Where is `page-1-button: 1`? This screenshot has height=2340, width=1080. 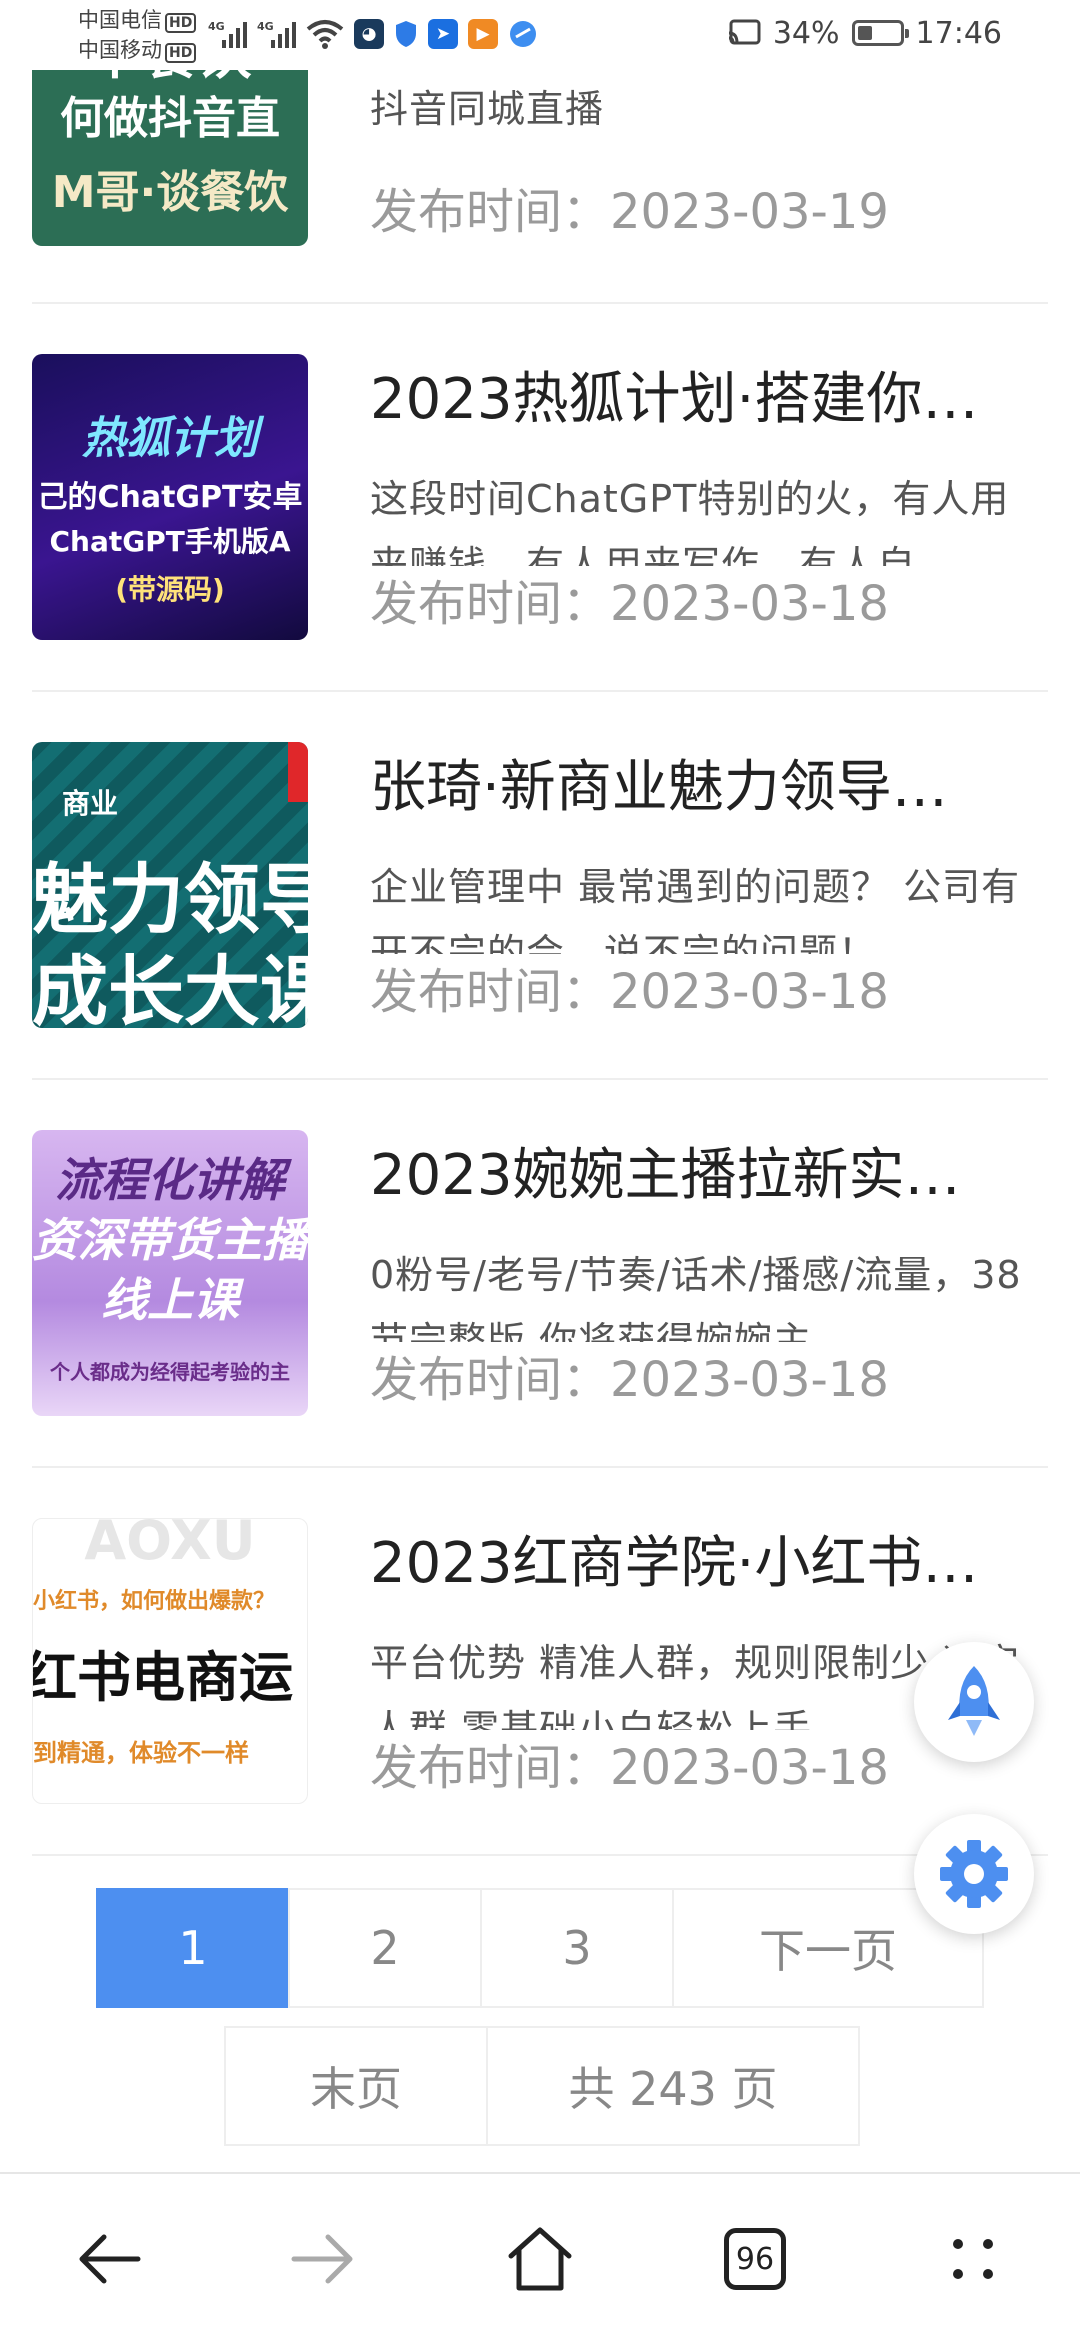
page-1-button: 1 is located at coordinates (193, 1948).